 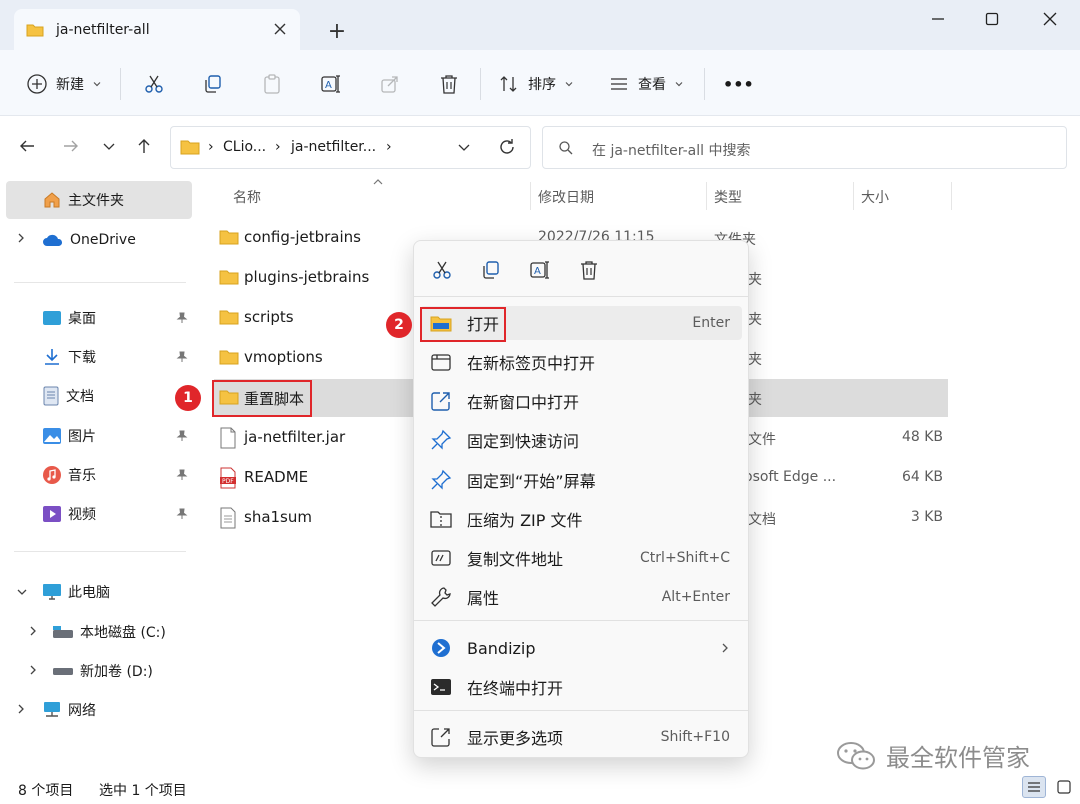 I want to click on more-options-button: •••, so click(x=738, y=84).